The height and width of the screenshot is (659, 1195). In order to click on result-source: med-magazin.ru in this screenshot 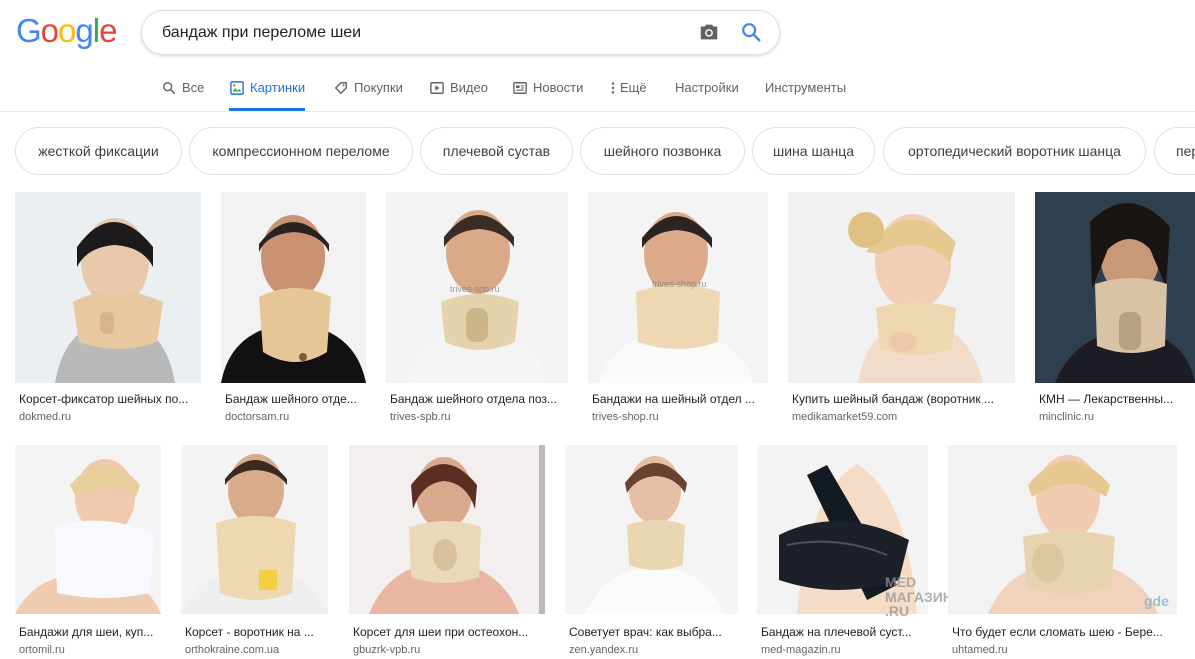, I will do `click(801, 650)`.